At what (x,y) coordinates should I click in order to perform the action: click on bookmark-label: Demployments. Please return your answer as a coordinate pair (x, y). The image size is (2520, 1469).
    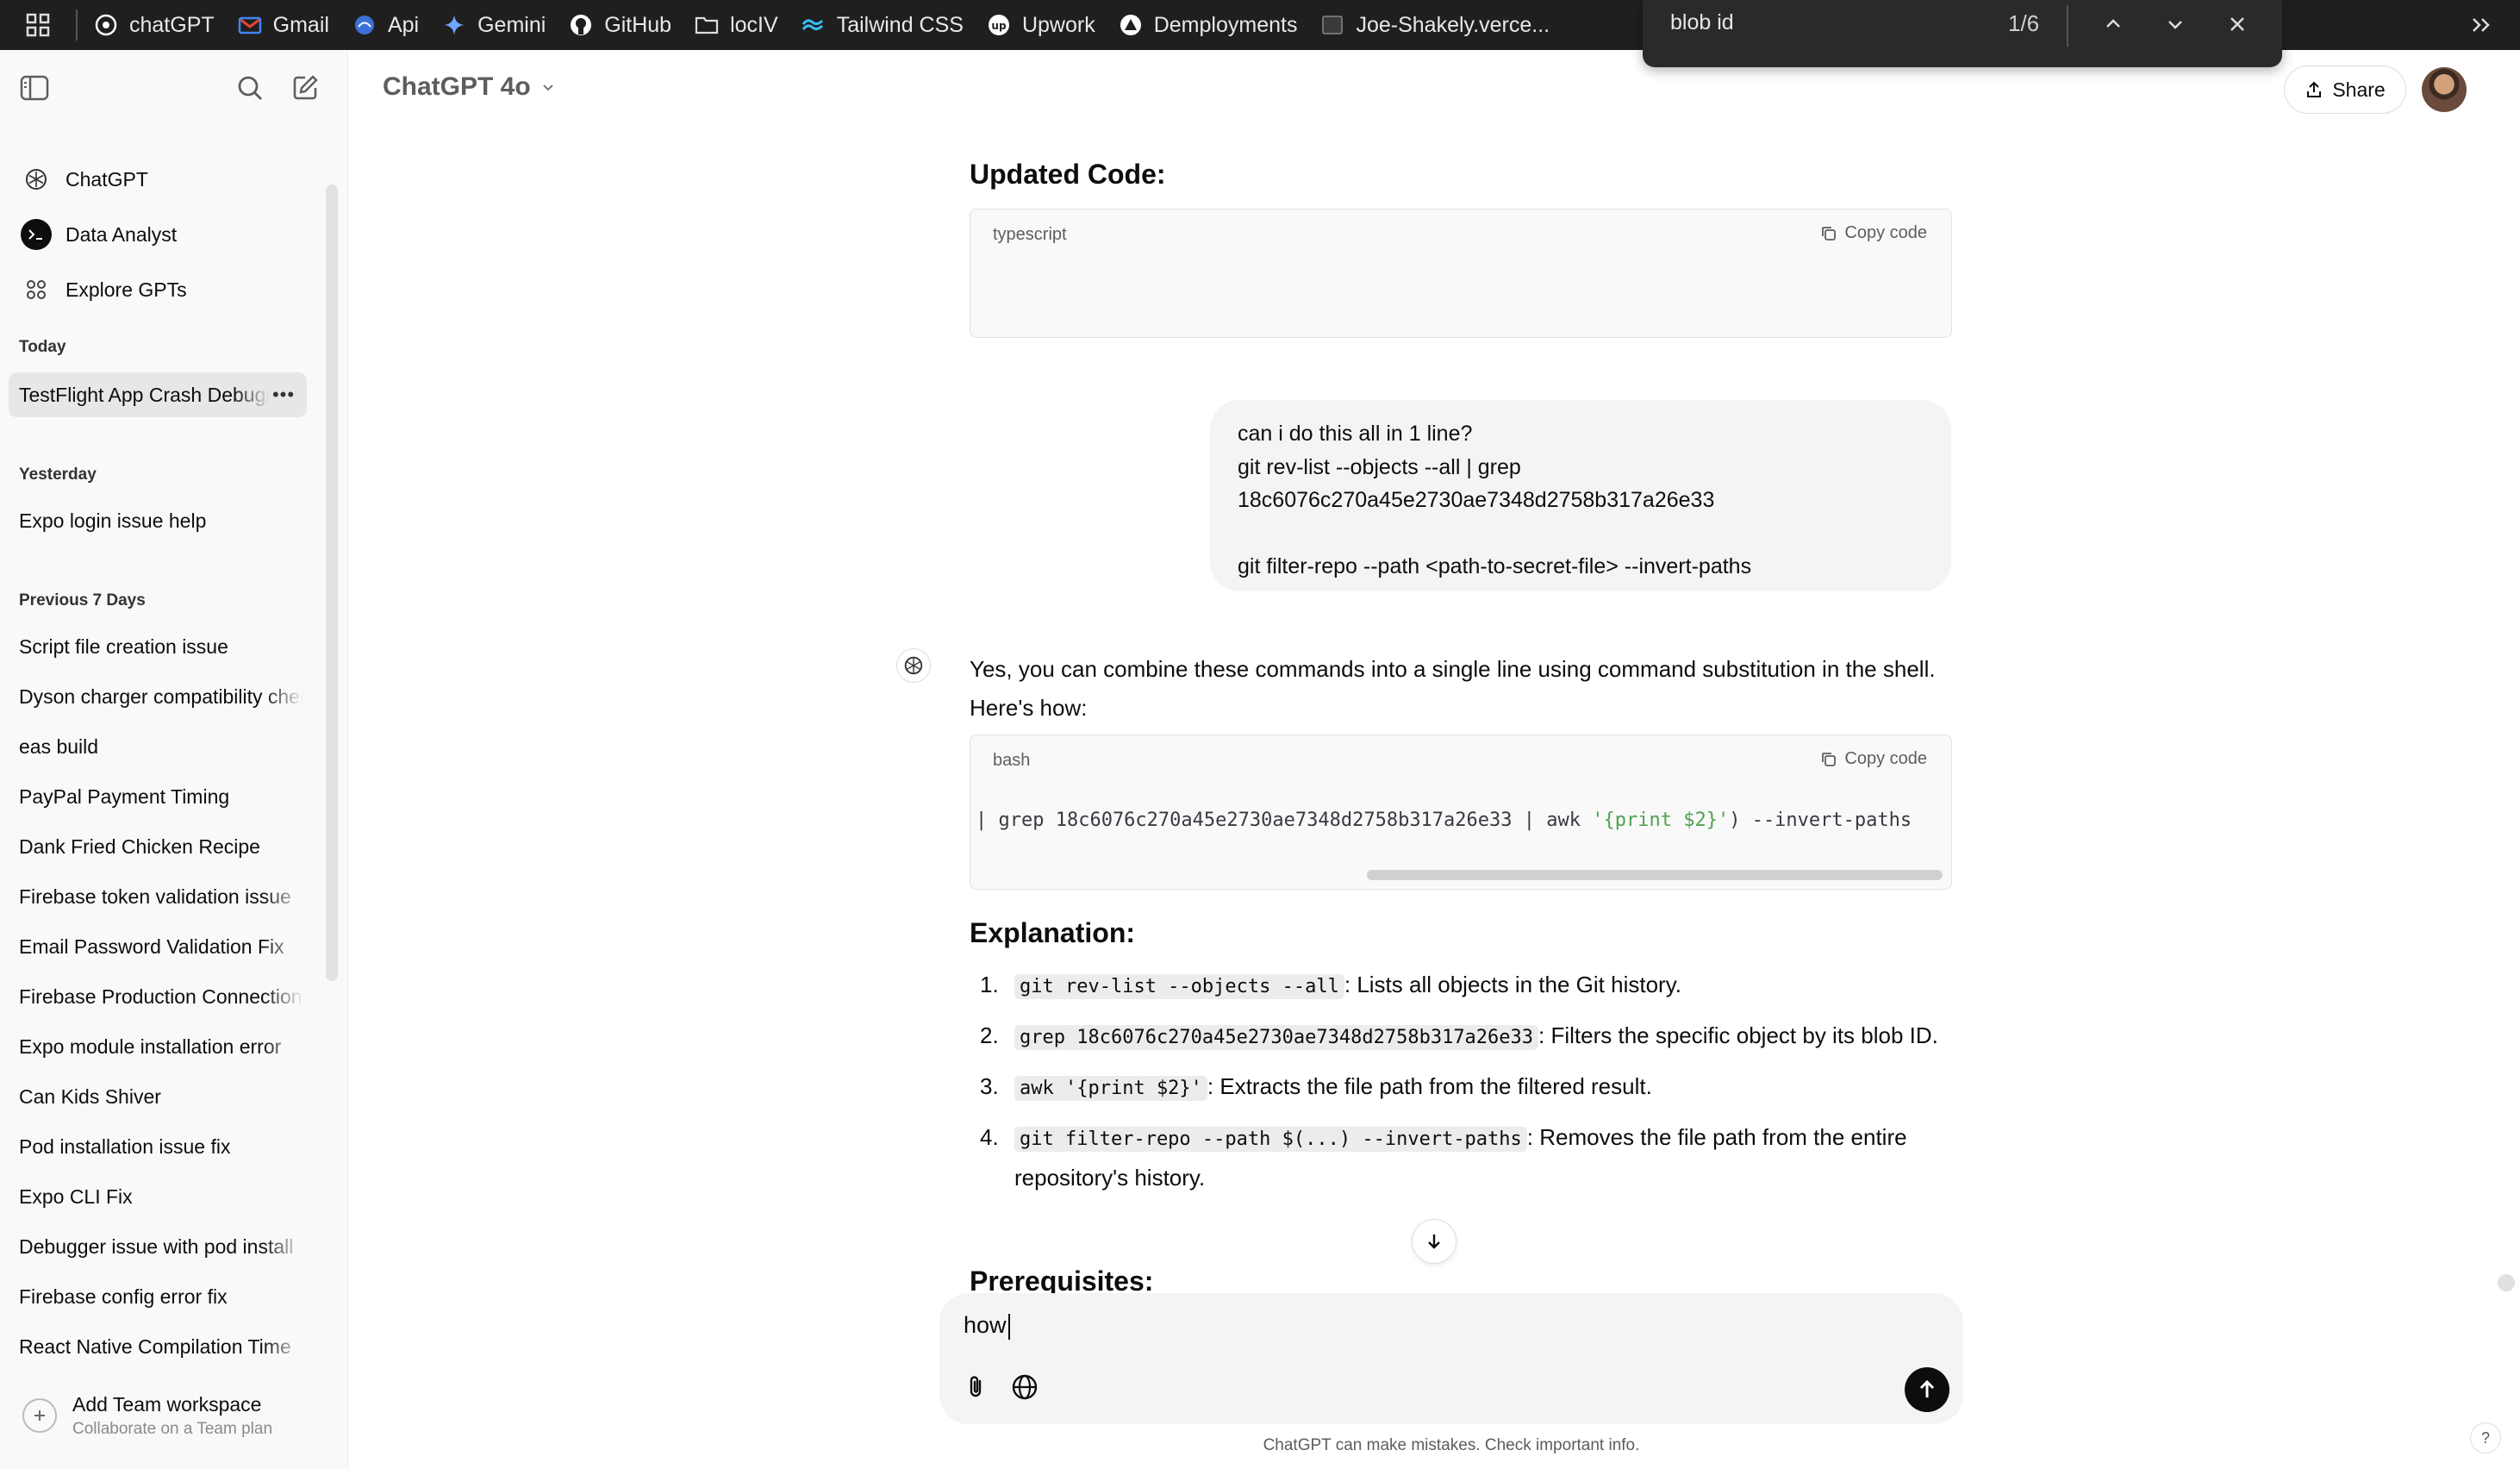
    Looking at the image, I should click on (1226, 24).